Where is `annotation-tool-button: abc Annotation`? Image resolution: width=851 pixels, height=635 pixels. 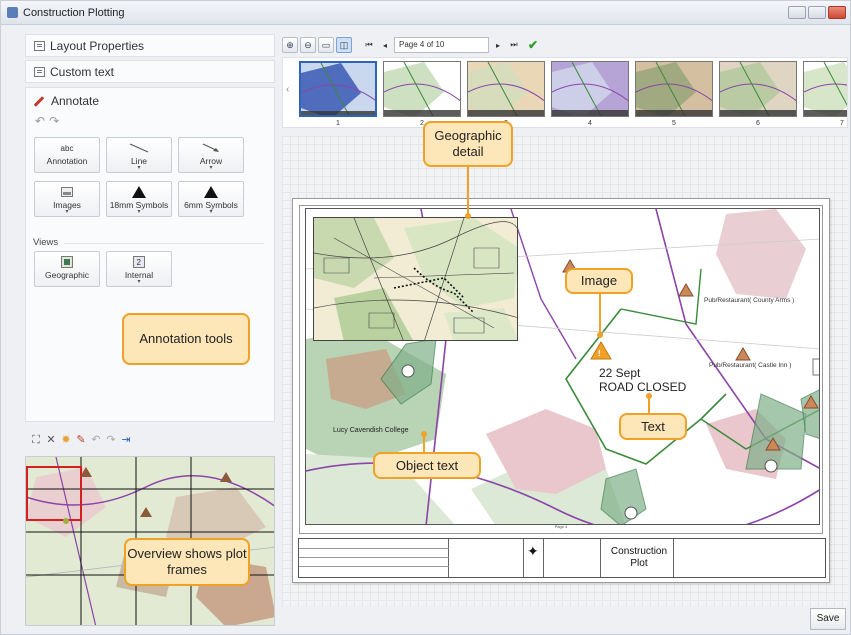
annotation-tool-button: abc Annotation is located at coordinates (67, 155).